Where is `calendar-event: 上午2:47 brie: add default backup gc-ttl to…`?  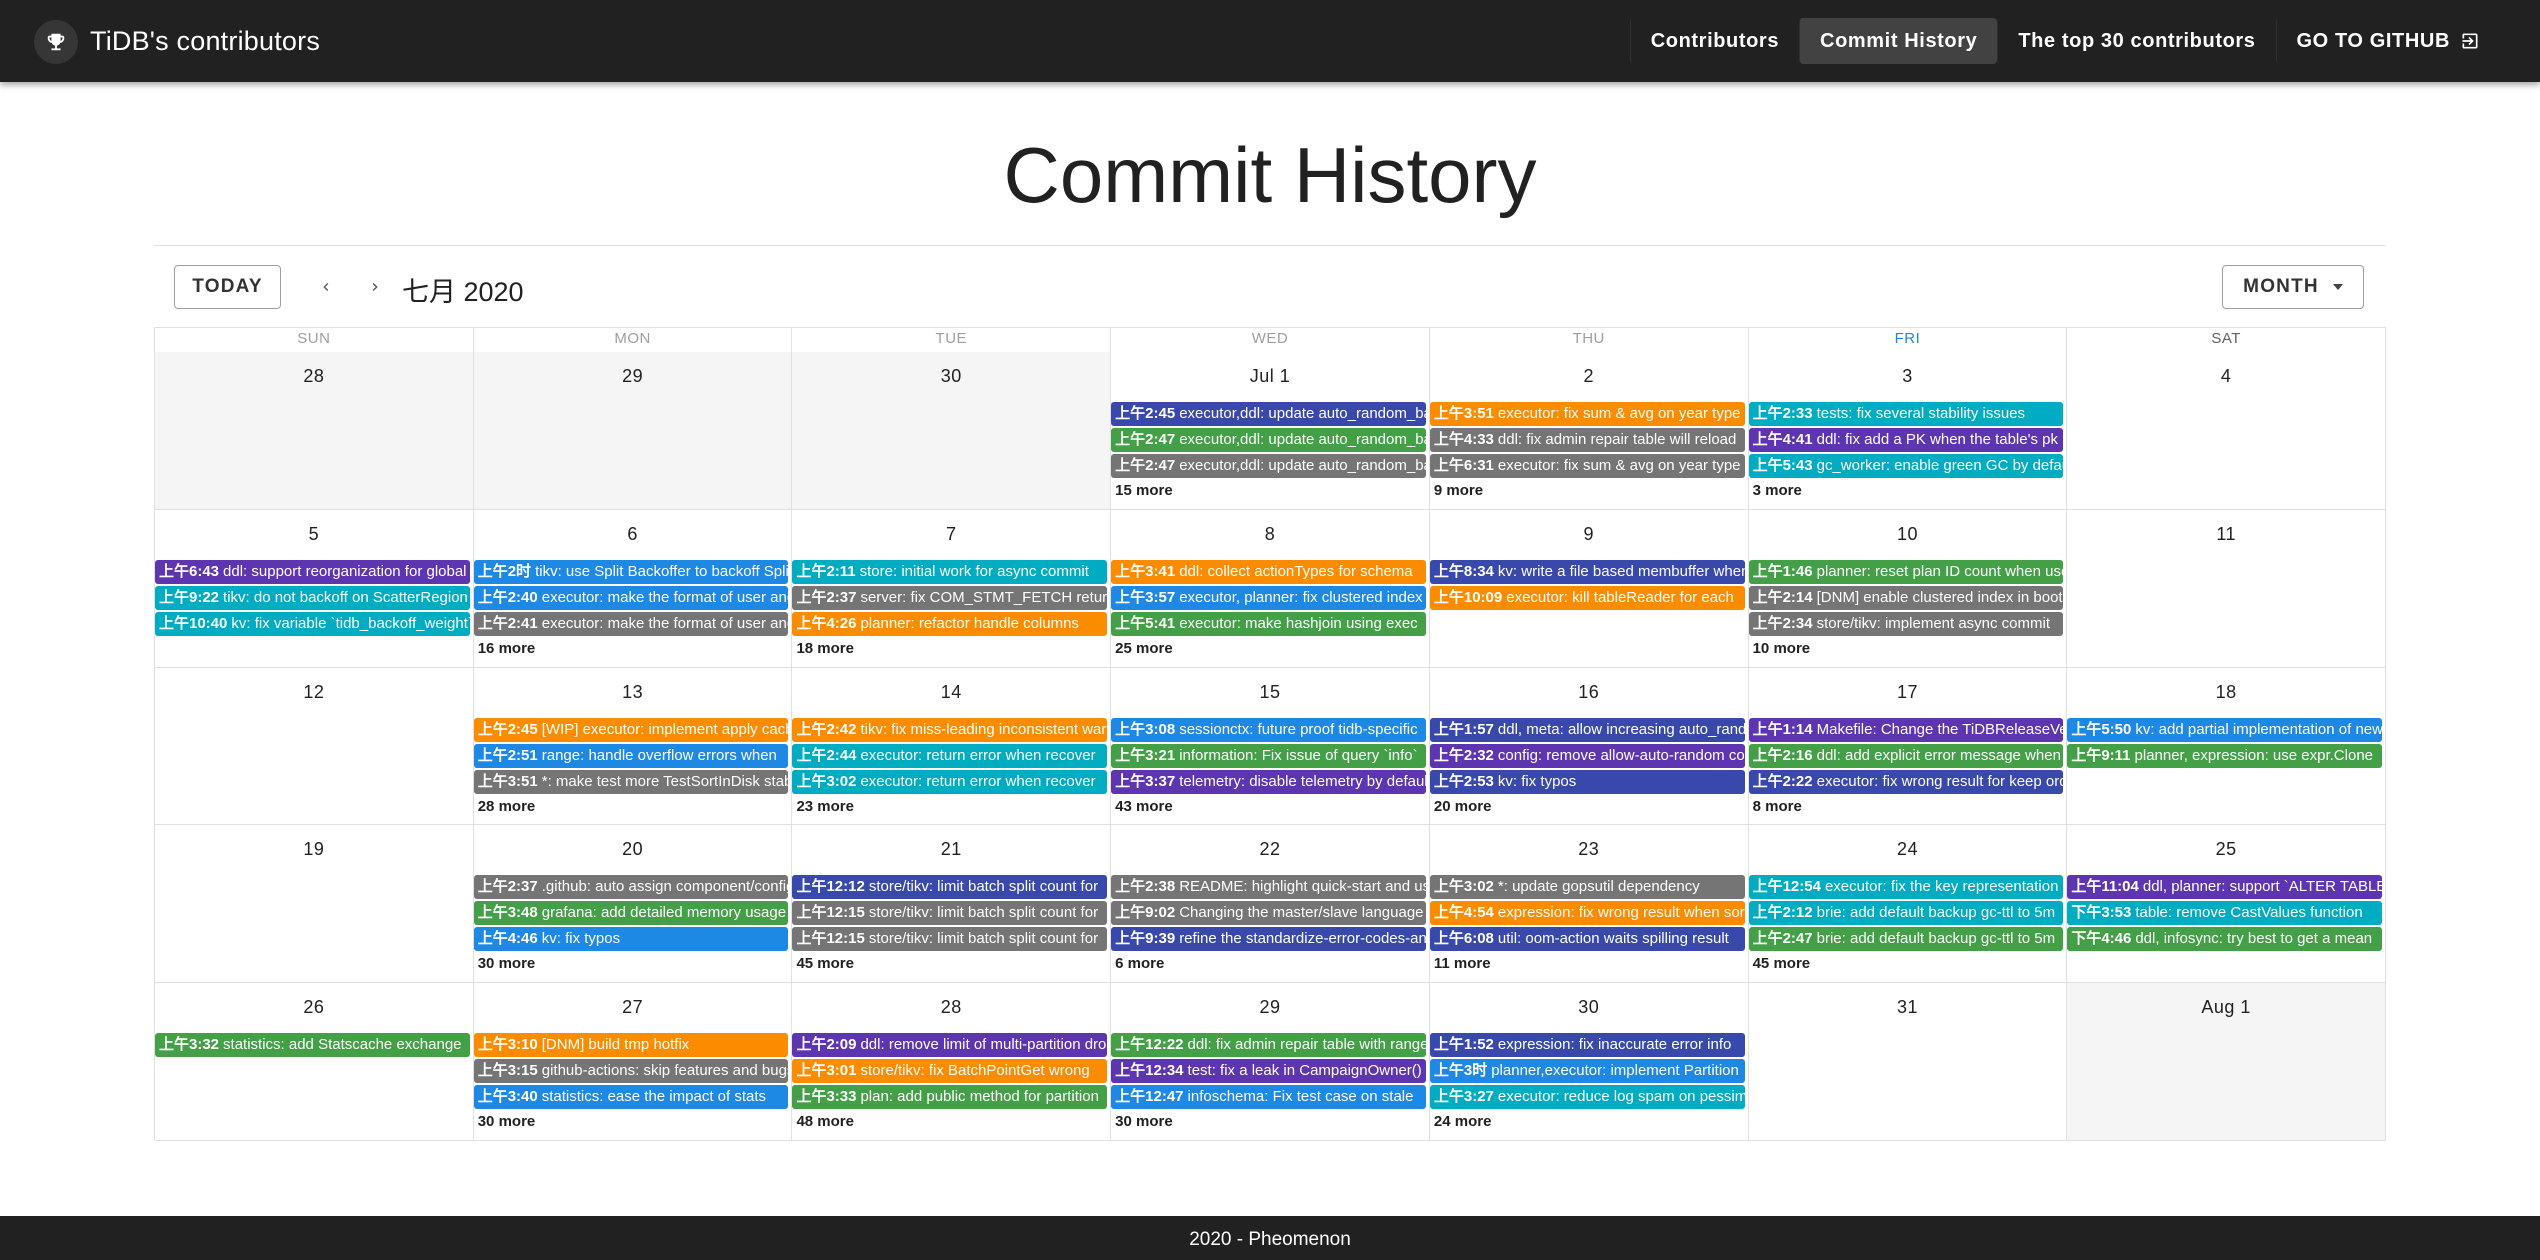
calendar-event: 上午2:47 brie: add default backup gc-ttl to… is located at coordinates (1906, 939).